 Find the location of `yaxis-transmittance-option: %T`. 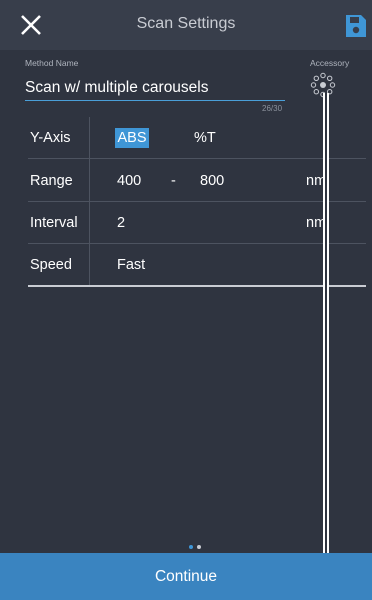

yaxis-transmittance-option: %T is located at coordinates (209, 138).